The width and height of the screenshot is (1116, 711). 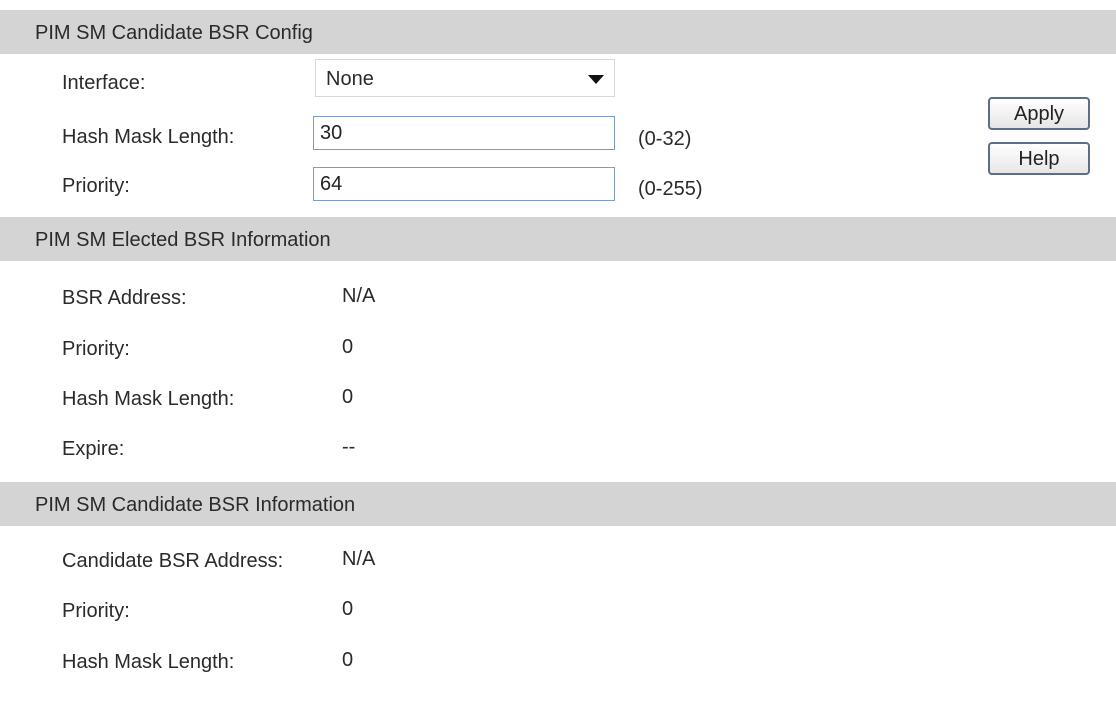 I want to click on candidate-bsr-address-label: Candidate BSR Address:, so click(x=173, y=561).